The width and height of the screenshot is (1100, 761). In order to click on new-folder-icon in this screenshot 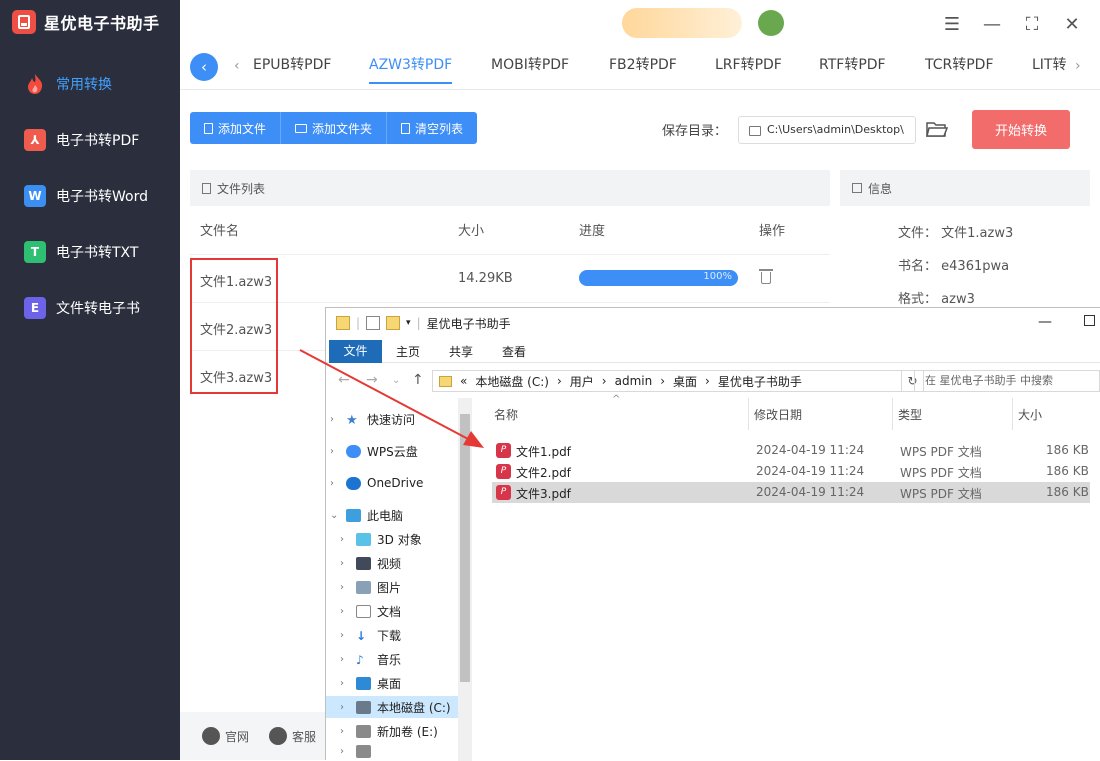, I will do `click(393, 323)`.